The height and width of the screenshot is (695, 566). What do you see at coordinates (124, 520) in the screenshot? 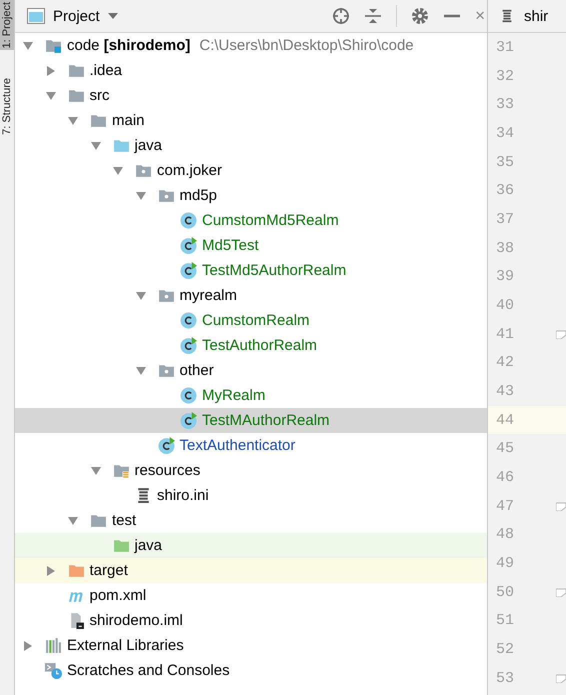
I see `node-name: test` at bounding box center [124, 520].